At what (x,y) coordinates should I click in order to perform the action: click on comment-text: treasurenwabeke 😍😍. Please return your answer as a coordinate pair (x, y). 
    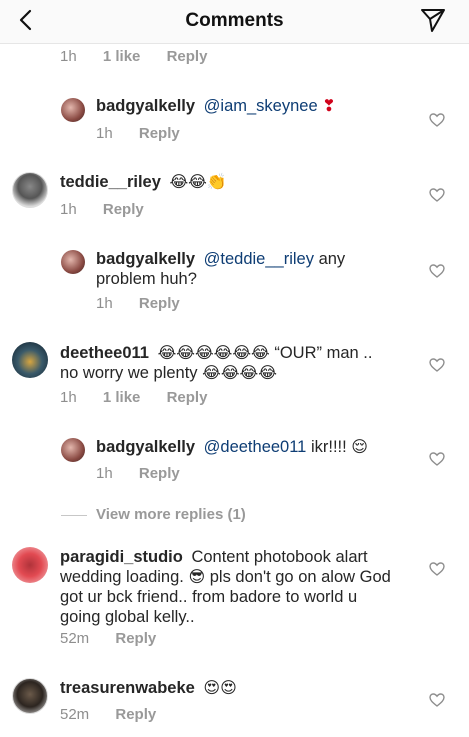
    Looking at the image, I should click on (148, 688).